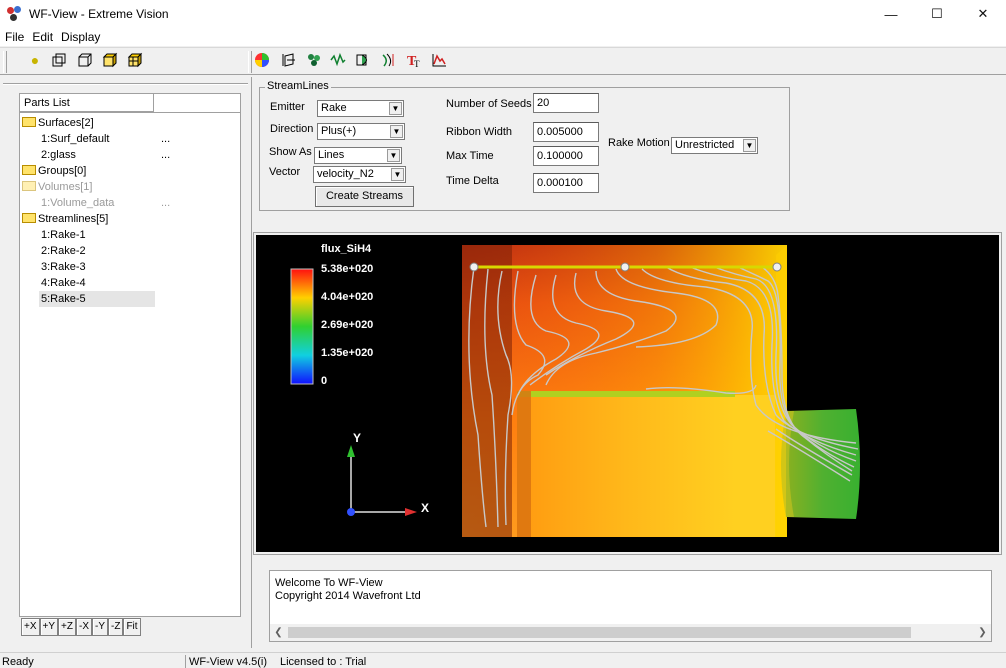  Describe the element at coordinates (891, 14) in the screenshot. I see `minimize-button: —` at that location.